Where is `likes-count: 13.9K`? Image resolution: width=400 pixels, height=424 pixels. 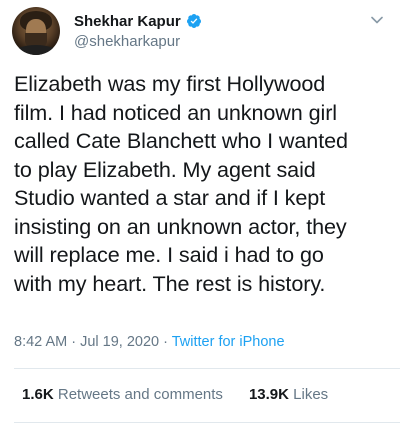 likes-count: 13.9K is located at coordinates (268, 394).